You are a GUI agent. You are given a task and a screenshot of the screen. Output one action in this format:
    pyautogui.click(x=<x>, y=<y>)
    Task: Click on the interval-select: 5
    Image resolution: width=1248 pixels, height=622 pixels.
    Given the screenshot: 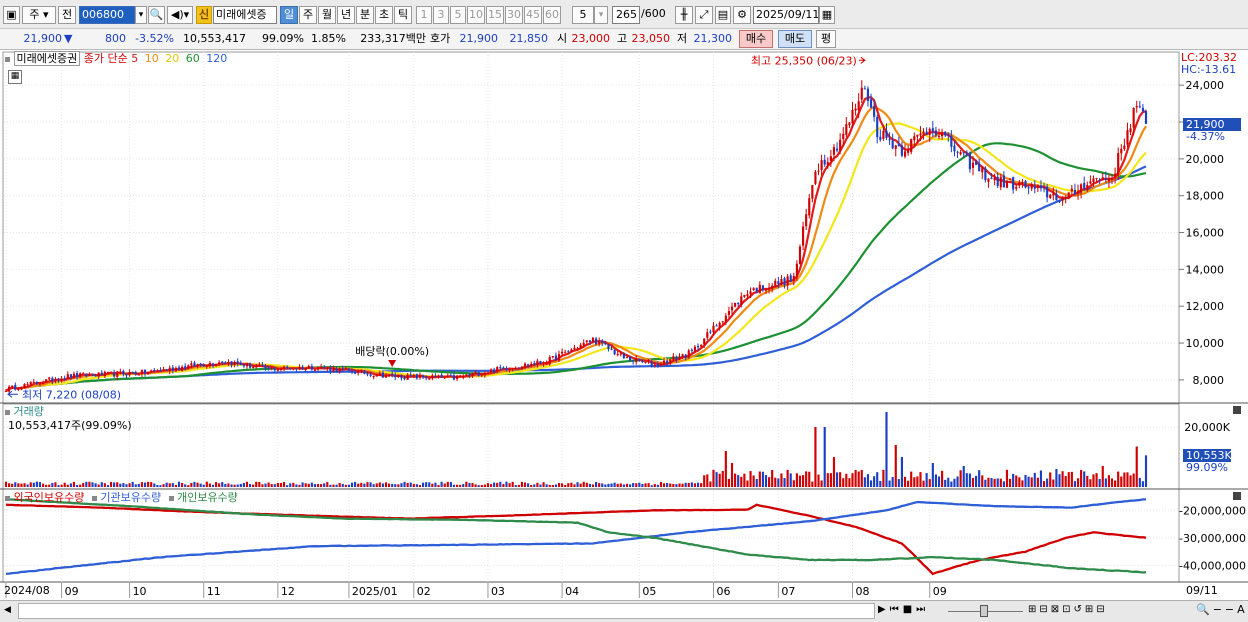 What is the action you would take?
    pyautogui.click(x=583, y=15)
    